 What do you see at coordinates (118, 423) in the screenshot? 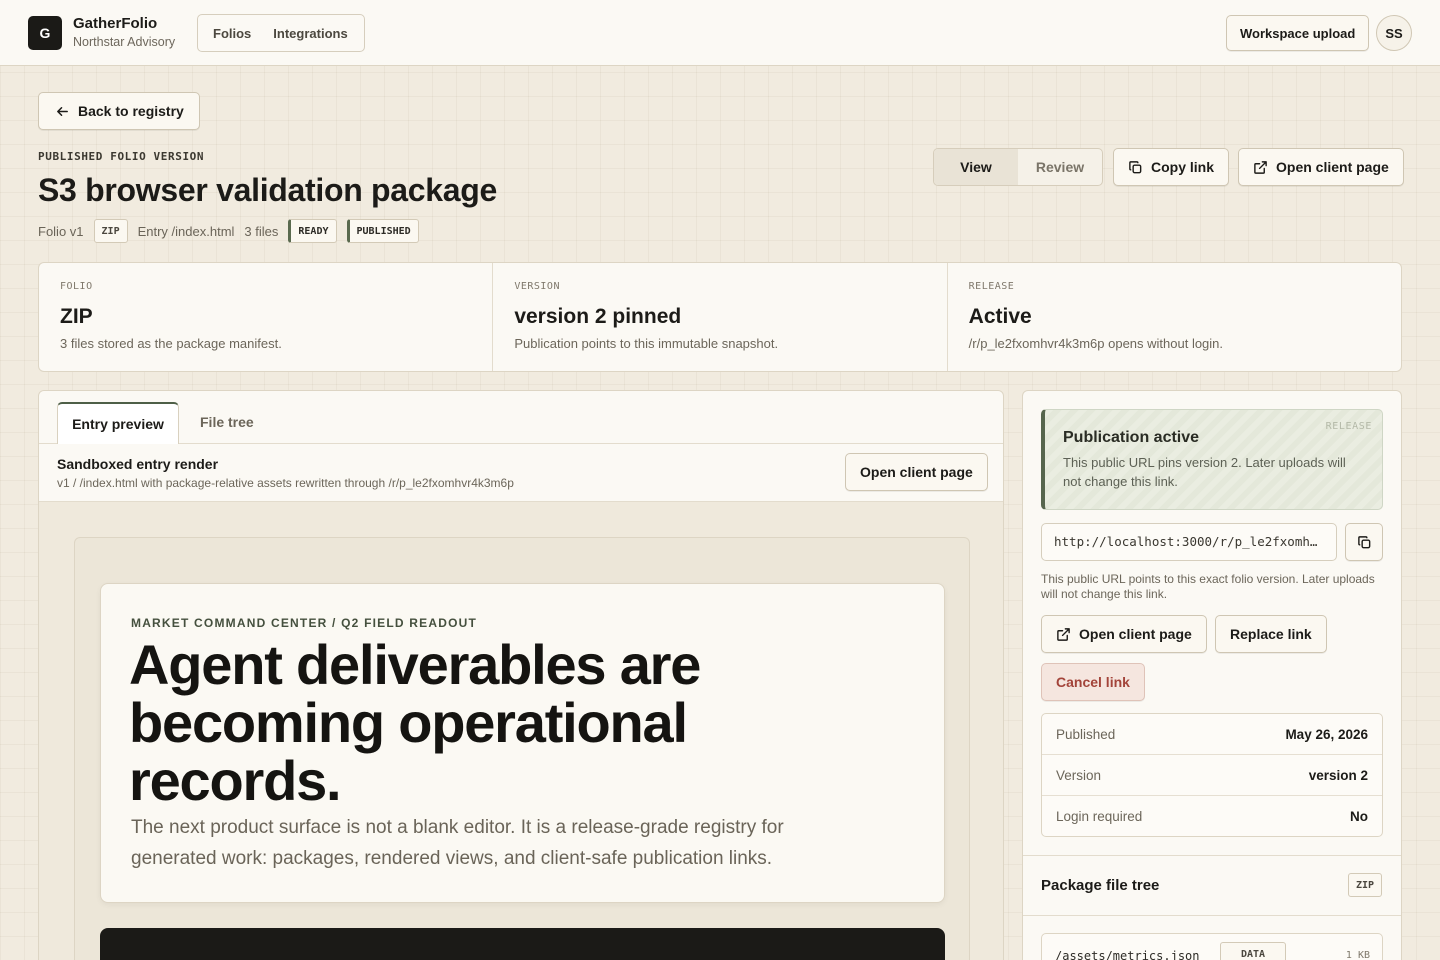
I see `tab-entry-preview: Entry preview` at bounding box center [118, 423].